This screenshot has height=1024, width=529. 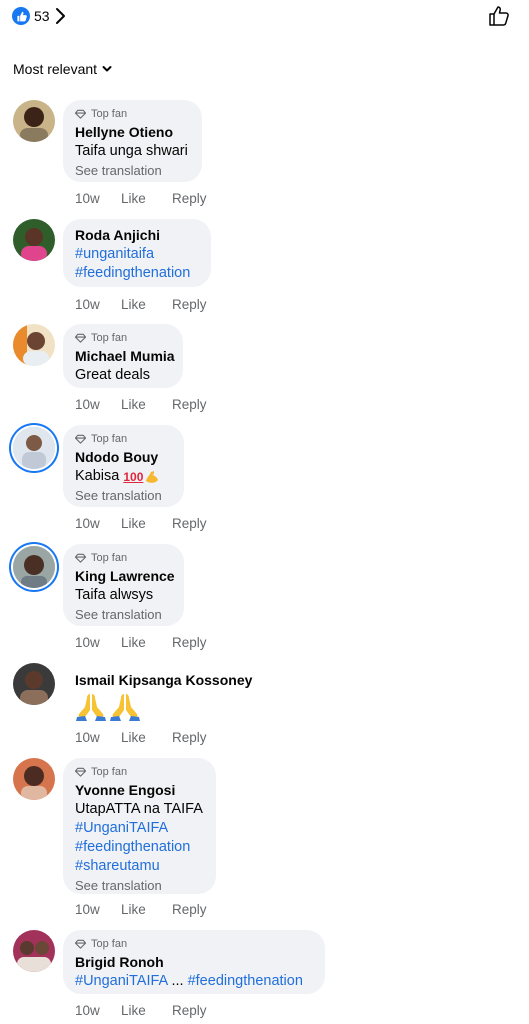 I want to click on sort-dropdown: Most relevant, so click(x=62, y=69).